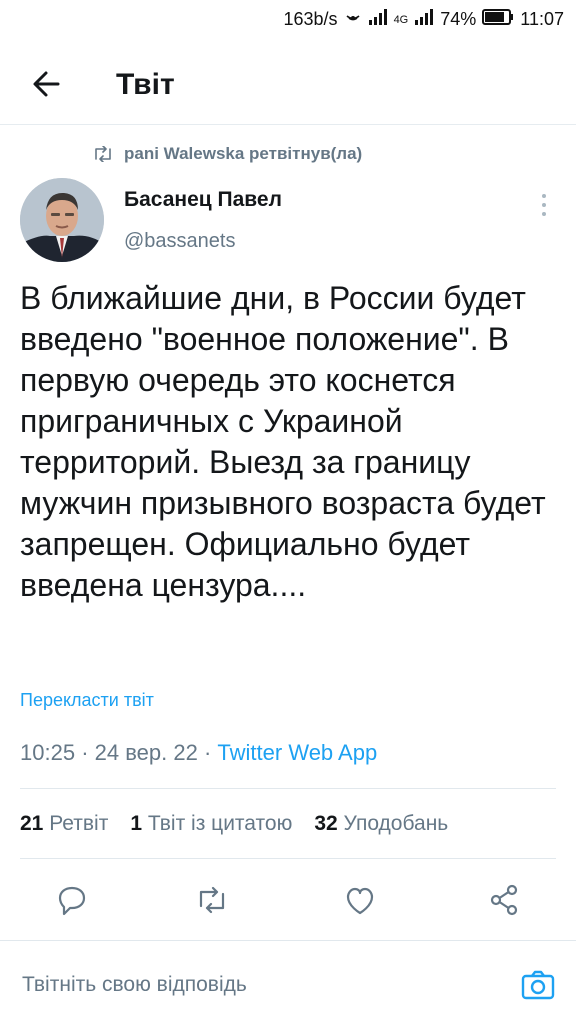 The width and height of the screenshot is (576, 1025). What do you see at coordinates (498, 19) in the screenshot?
I see `battery-icon` at bounding box center [498, 19].